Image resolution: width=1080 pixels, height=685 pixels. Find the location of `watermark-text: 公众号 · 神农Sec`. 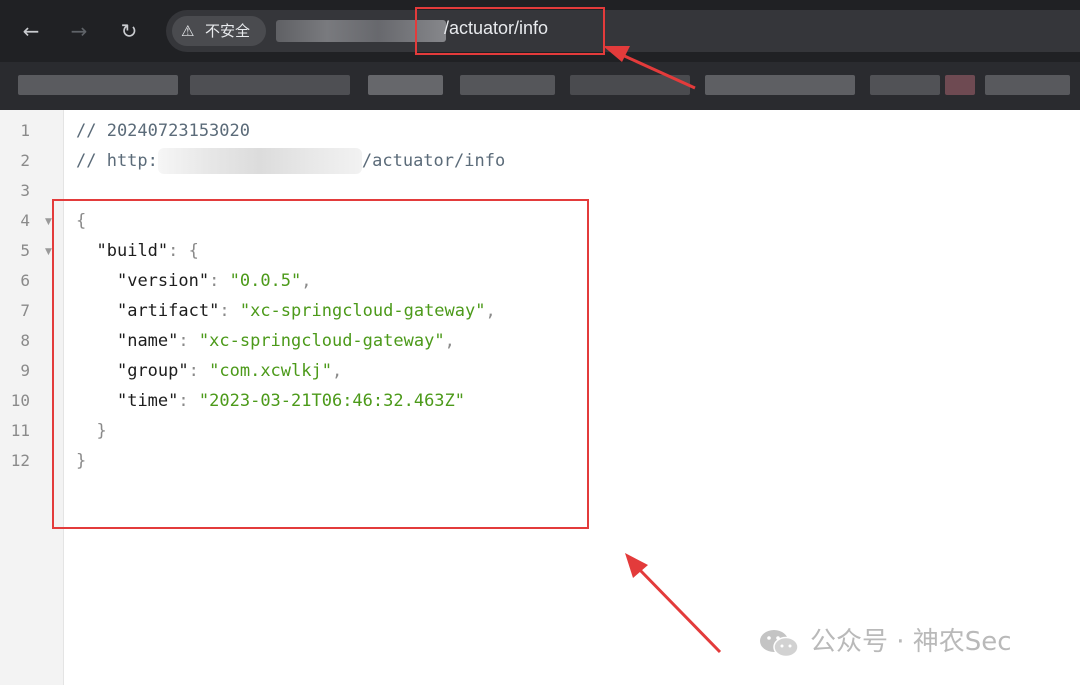

watermark-text: 公众号 · 神农Sec is located at coordinates (911, 642).